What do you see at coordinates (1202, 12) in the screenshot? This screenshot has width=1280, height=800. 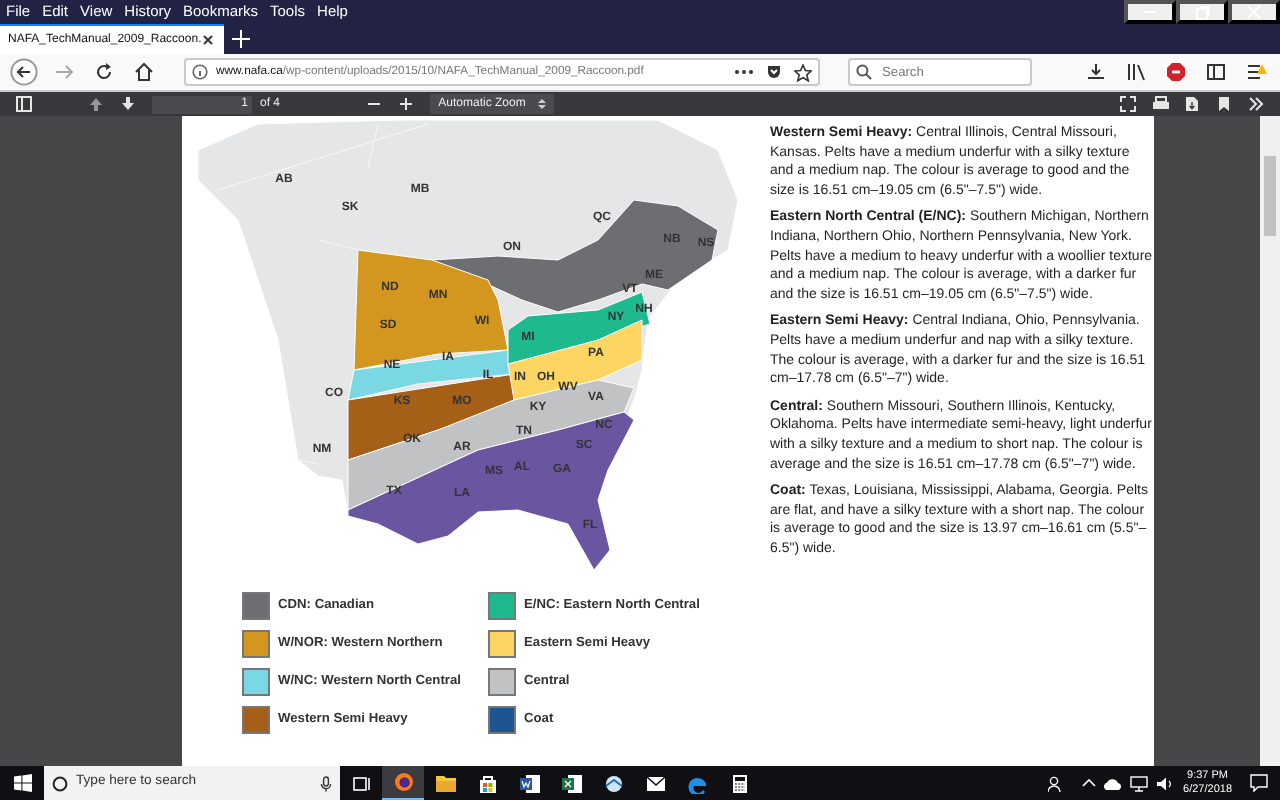 I see `restore-icon` at bounding box center [1202, 12].